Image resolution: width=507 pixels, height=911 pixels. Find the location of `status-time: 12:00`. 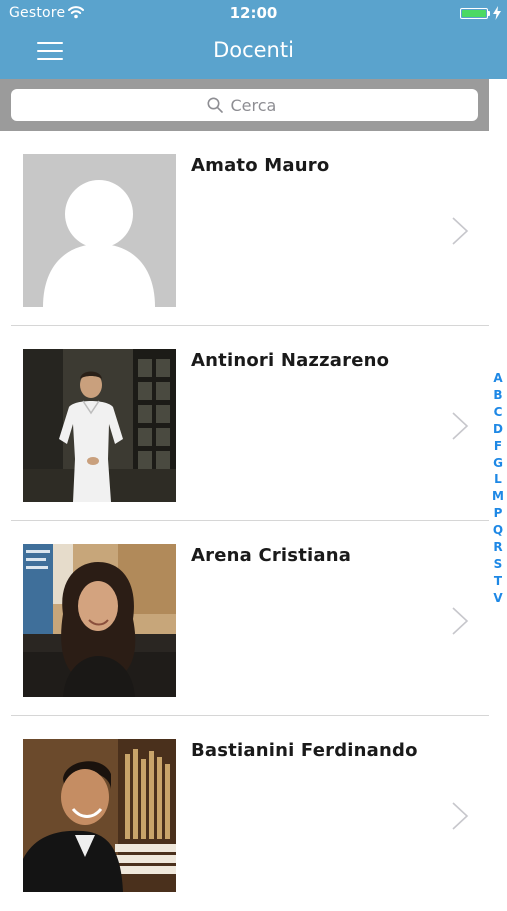

status-time: 12:00 is located at coordinates (253, 13).